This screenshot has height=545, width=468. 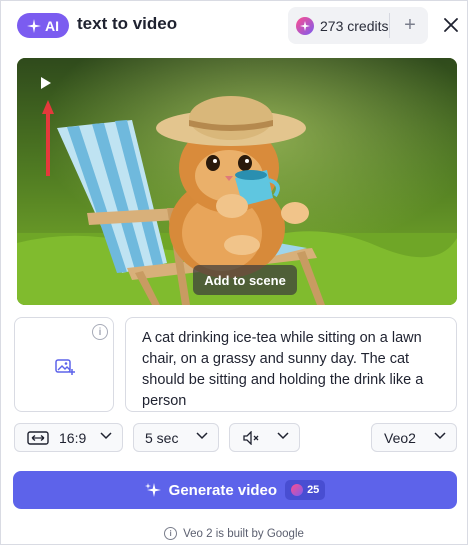 I want to click on cost-badge: 25, so click(x=305, y=490).